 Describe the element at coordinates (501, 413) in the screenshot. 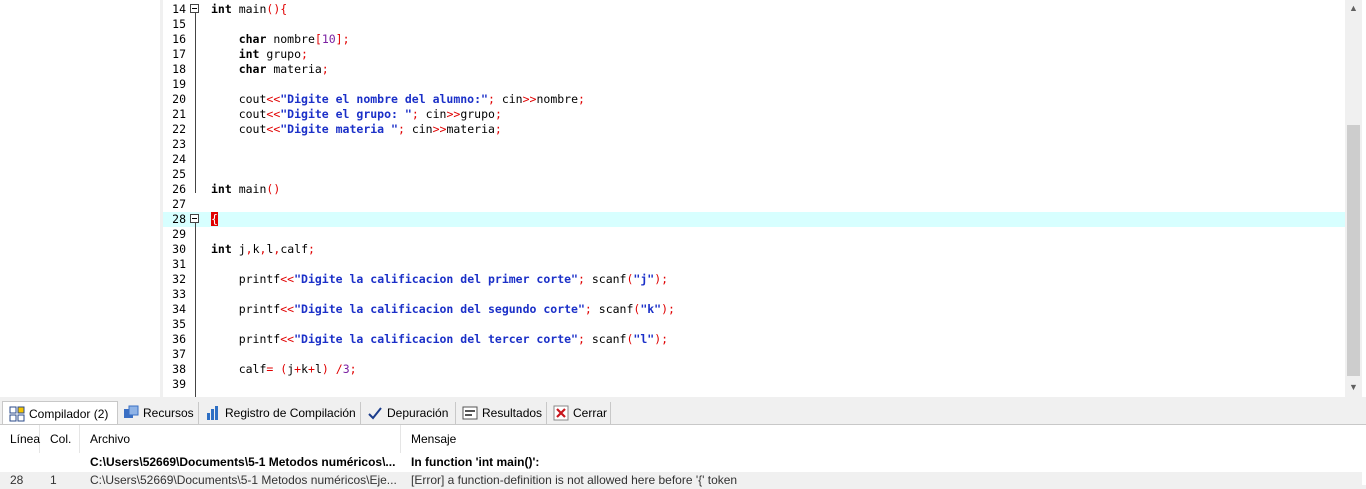

I see `tab-resultados: Resultados` at that location.